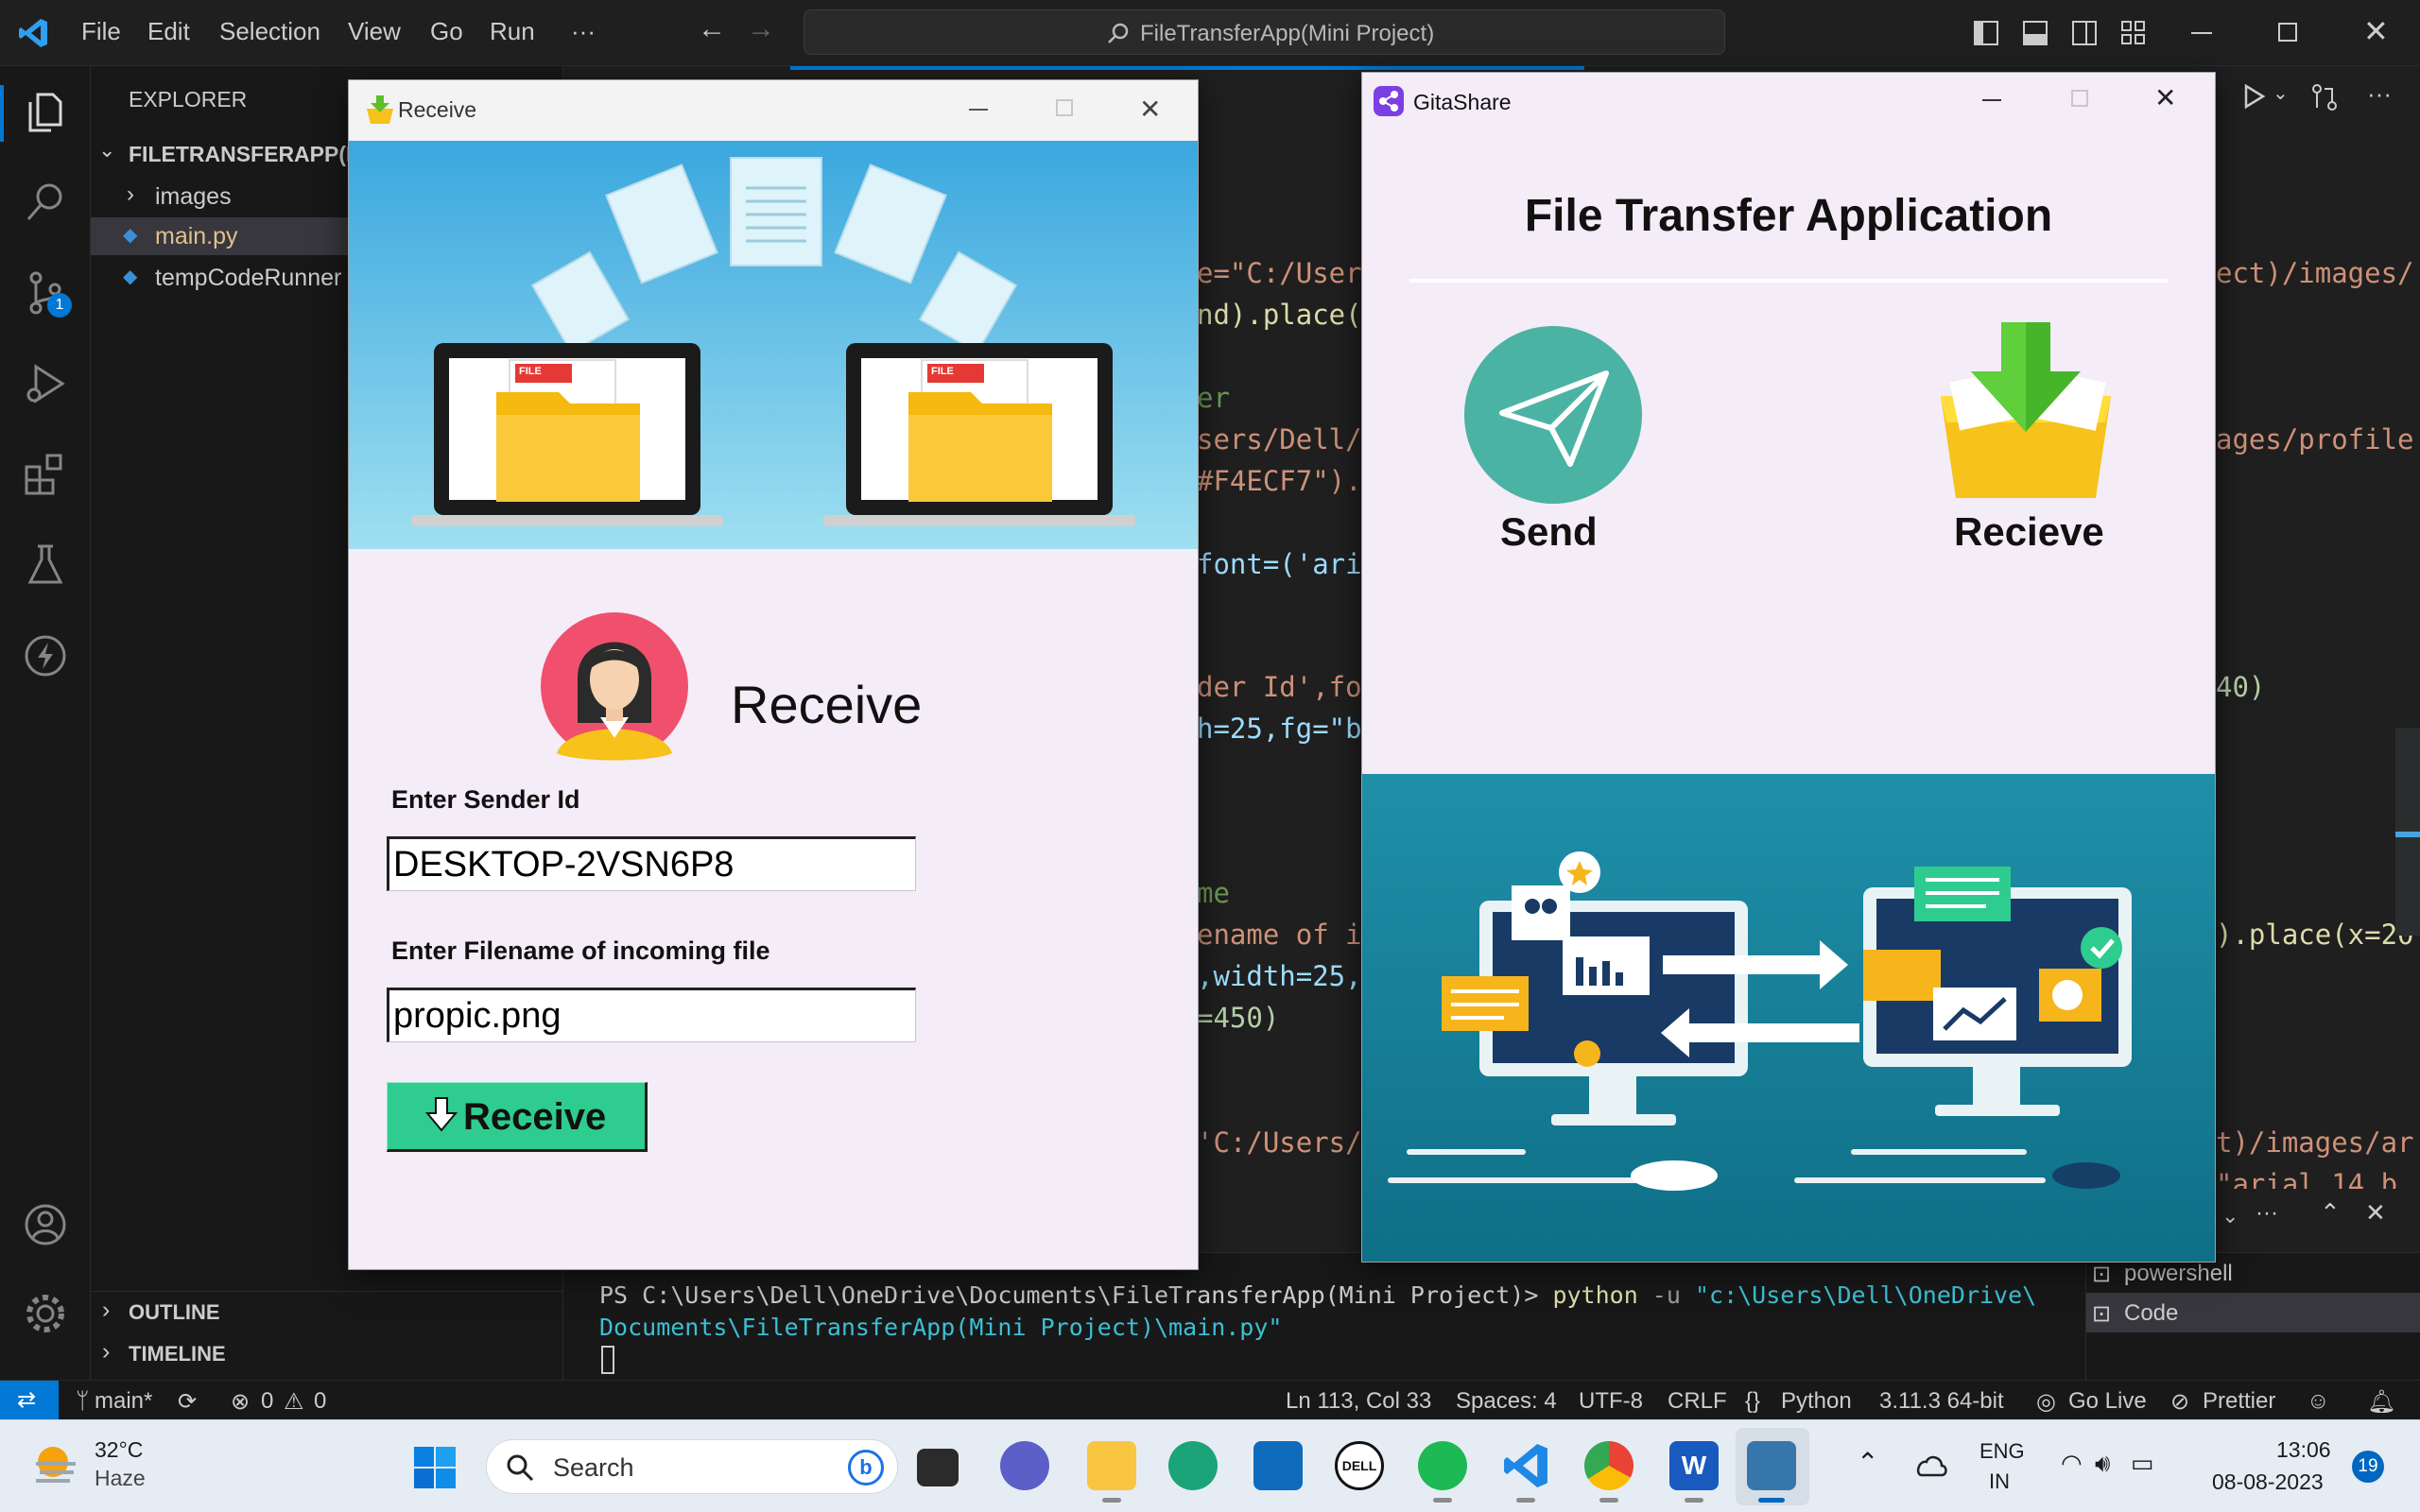 Image resolution: width=2420 pixels, height=1512 pixels. What do you see at coordinates (1213, 398) in the screenshot?
I see `code-line: er` at bounding box center [1213, 398].